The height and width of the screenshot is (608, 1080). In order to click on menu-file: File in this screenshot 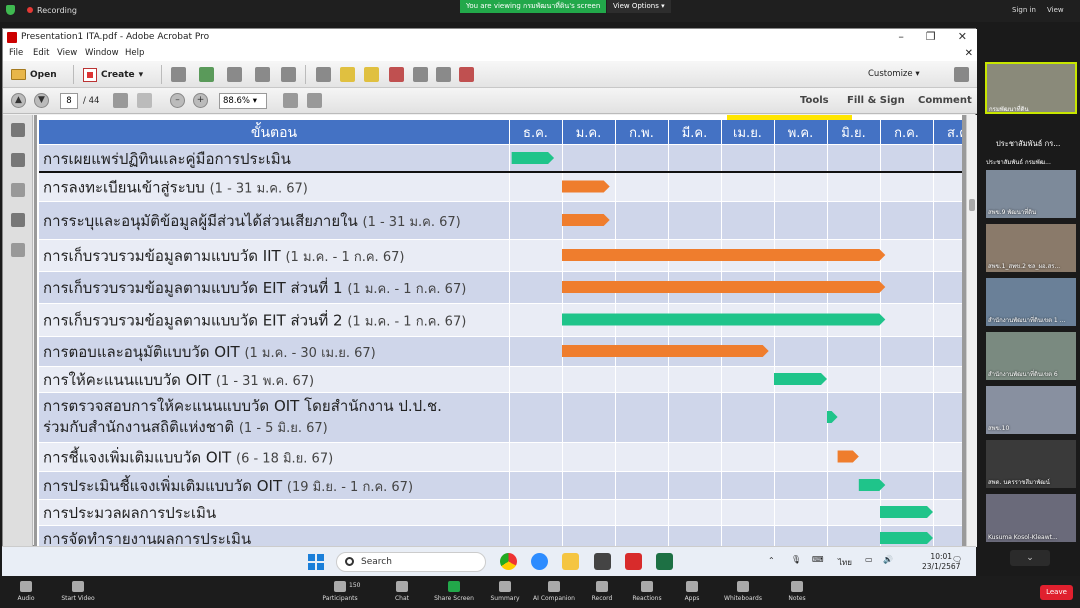, I will do `click(16, 53)`.